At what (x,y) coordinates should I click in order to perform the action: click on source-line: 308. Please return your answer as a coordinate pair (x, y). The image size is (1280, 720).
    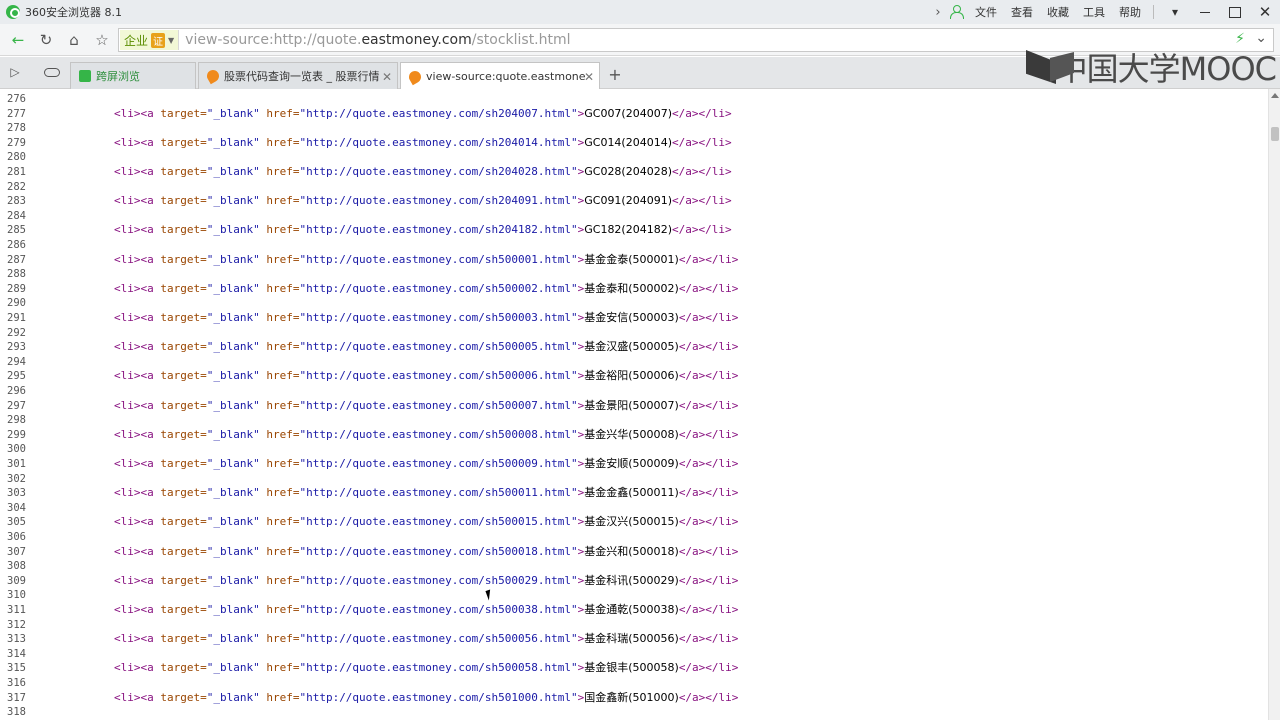
    Looking at the image, I should click on (634, 566).